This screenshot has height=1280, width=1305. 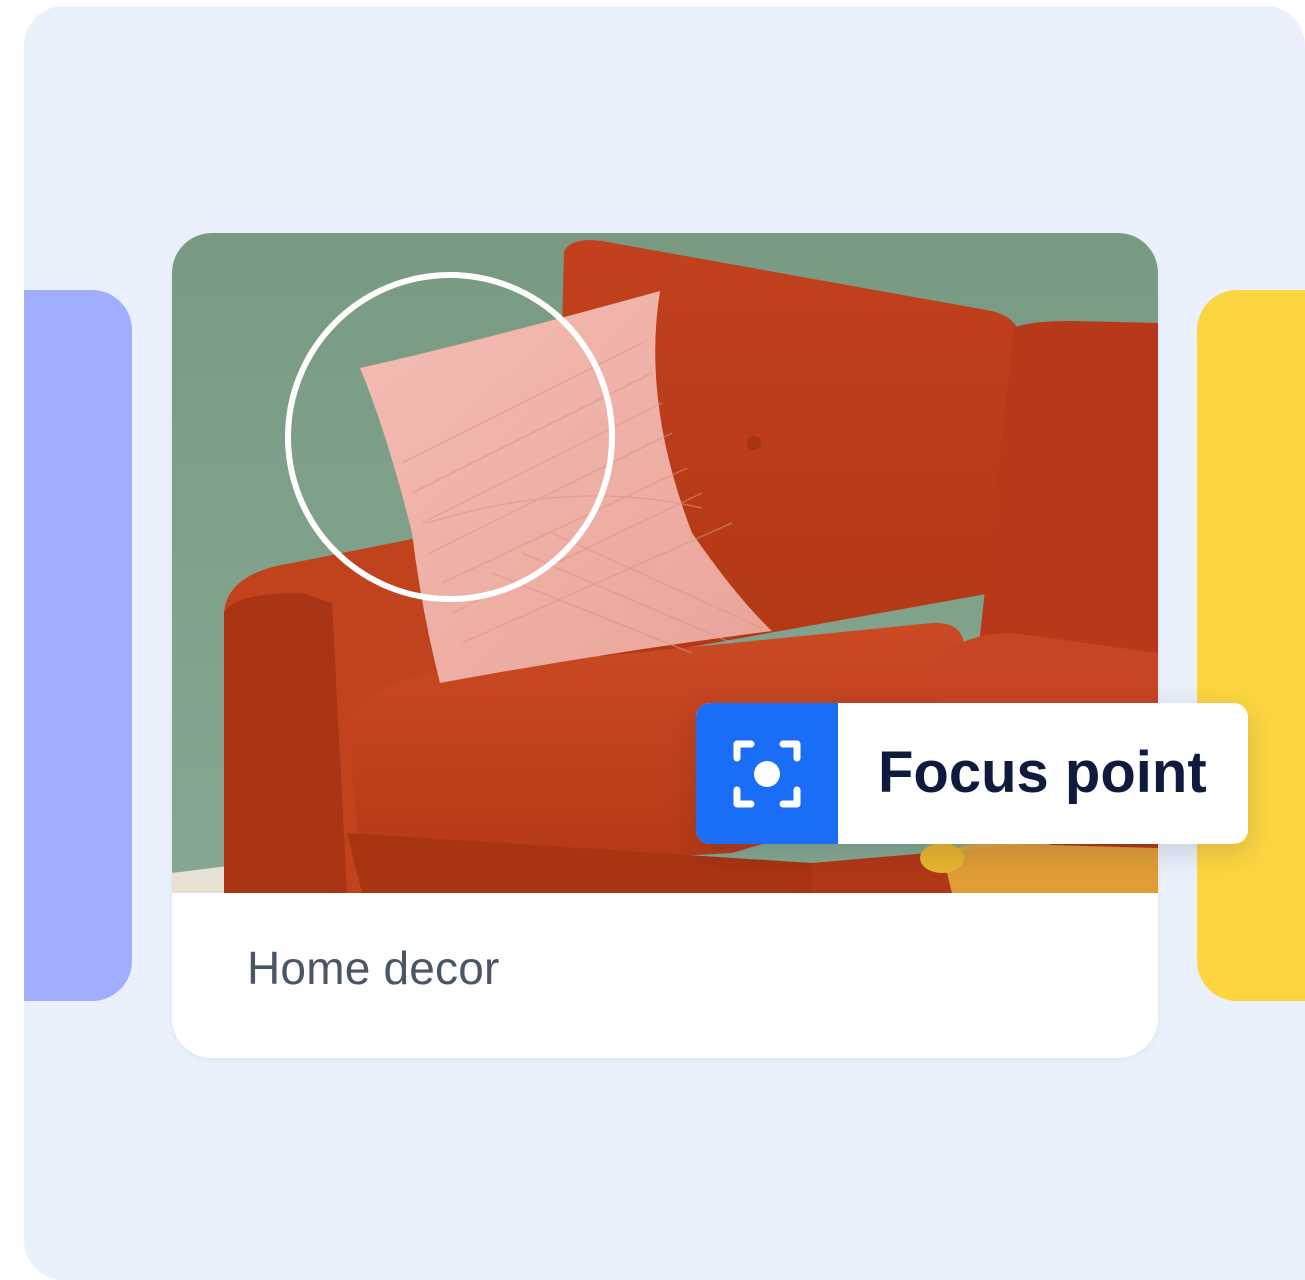 I want to click on focus-point-icon, so click(x=767, y=774).